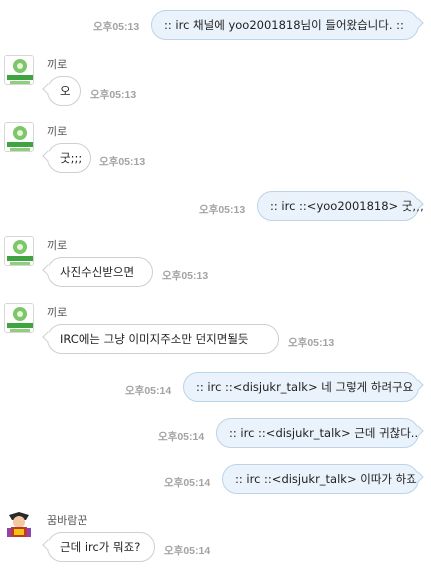 This screenshot has width=431, height=568. I want to click on message-bubble: 사진수신받으면, so click(100, 272).